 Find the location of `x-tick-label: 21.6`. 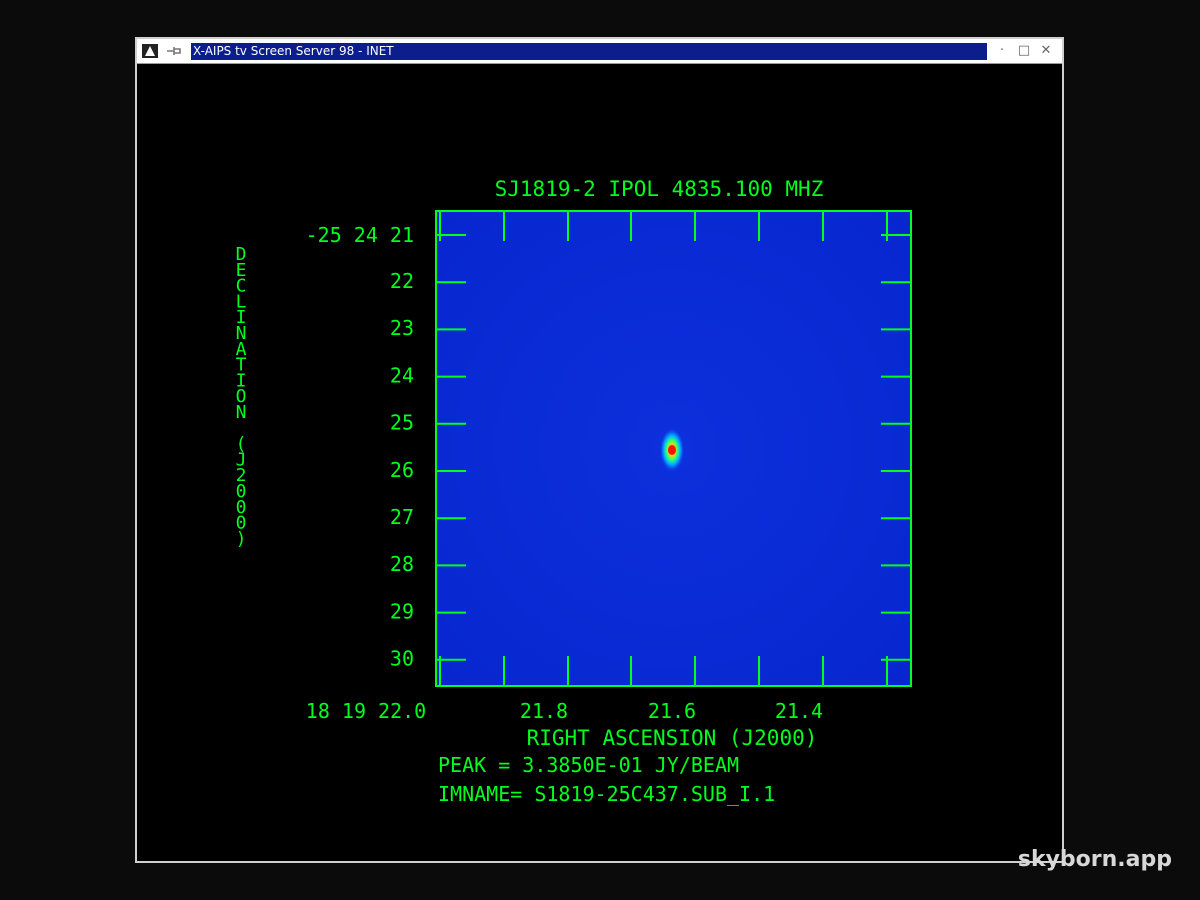

x-tick-label: 21.6 is located at coordinates (672, 711).